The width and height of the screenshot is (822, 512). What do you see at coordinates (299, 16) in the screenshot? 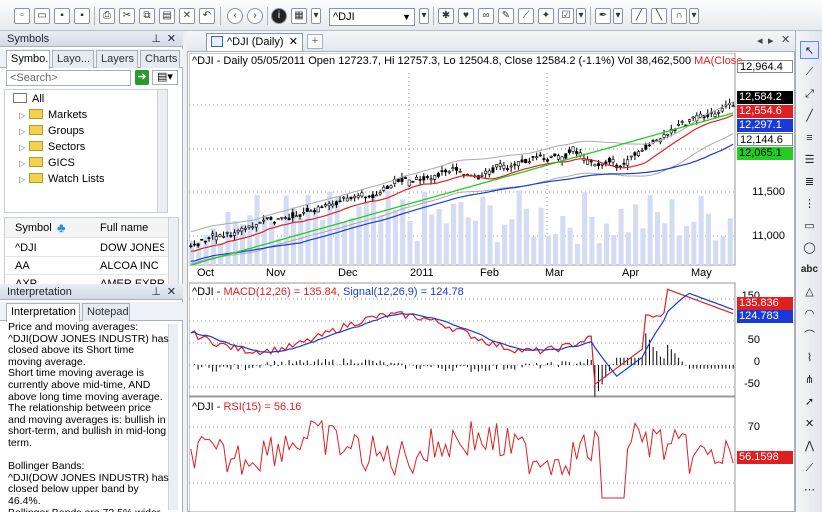
I see `calendar-icon: ▦` at bounding box center [299, 16].